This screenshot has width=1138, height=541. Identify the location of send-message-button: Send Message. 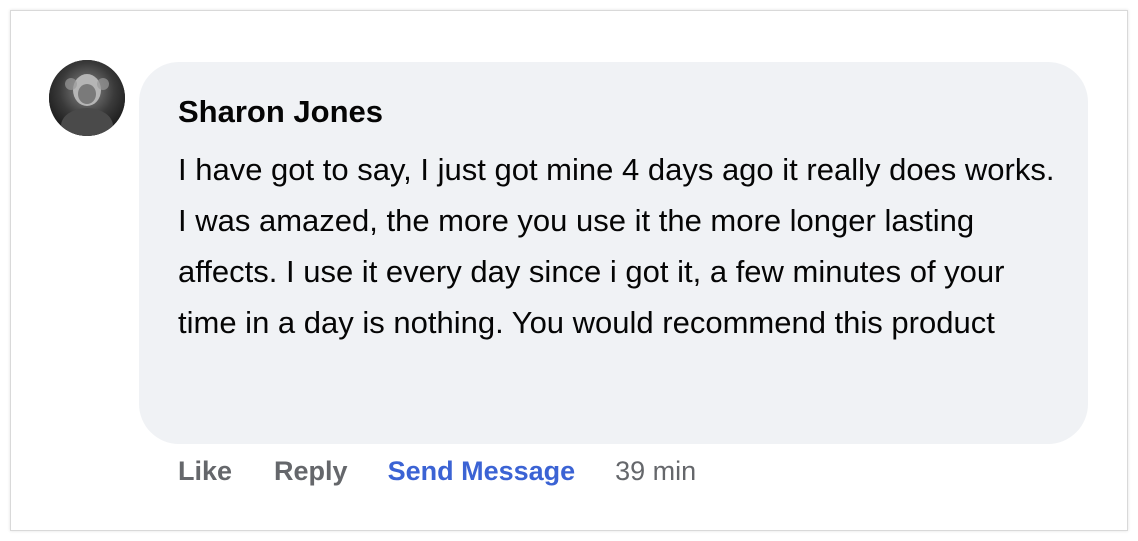
(482, 471).